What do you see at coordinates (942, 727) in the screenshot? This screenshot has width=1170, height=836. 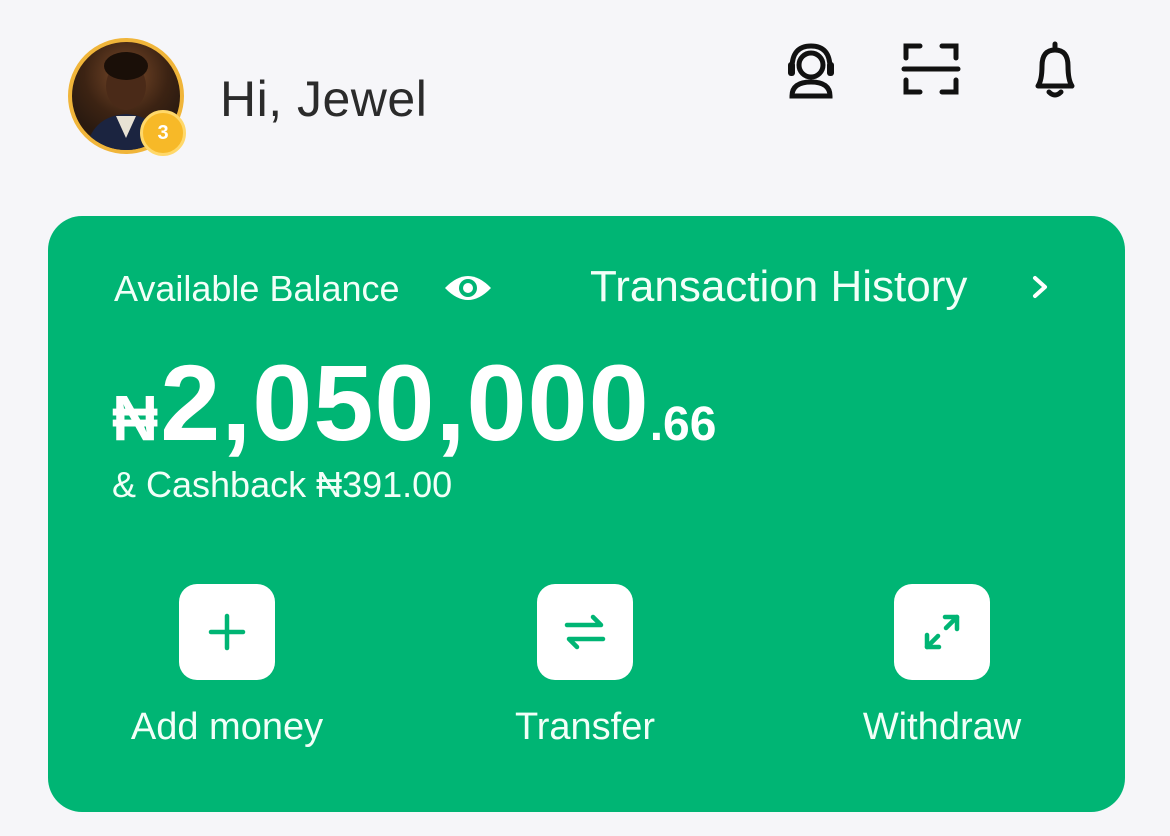 I see `withdraw-label: Withdraw` at bounding box center [942, 727].